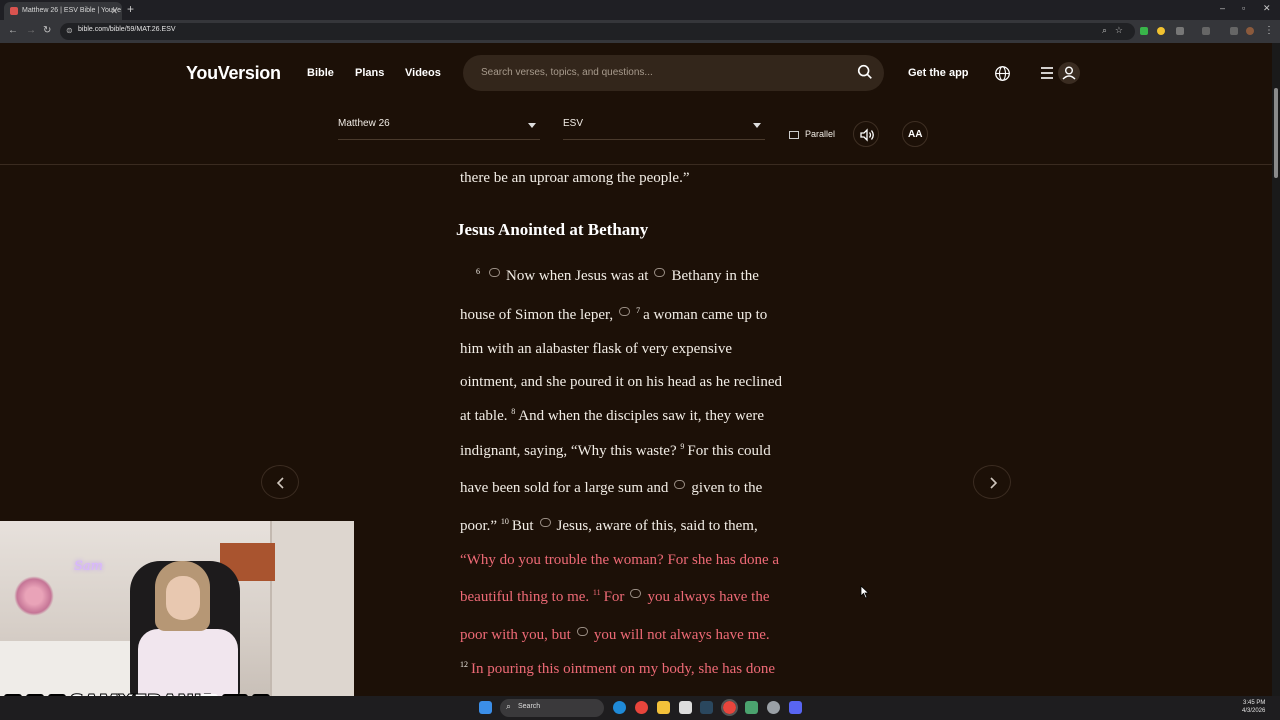 The height and width of the screenshot is (720, 1280). Describe the element at coordinates (552, 229) in the screenshot. I see `section-heading: Jesus Anointed at Bethany` at that location.